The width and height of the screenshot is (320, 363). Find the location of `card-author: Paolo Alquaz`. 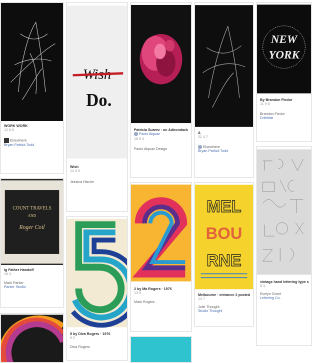

card-author: Paolo Alquaz is located at coordinates (149, 134).